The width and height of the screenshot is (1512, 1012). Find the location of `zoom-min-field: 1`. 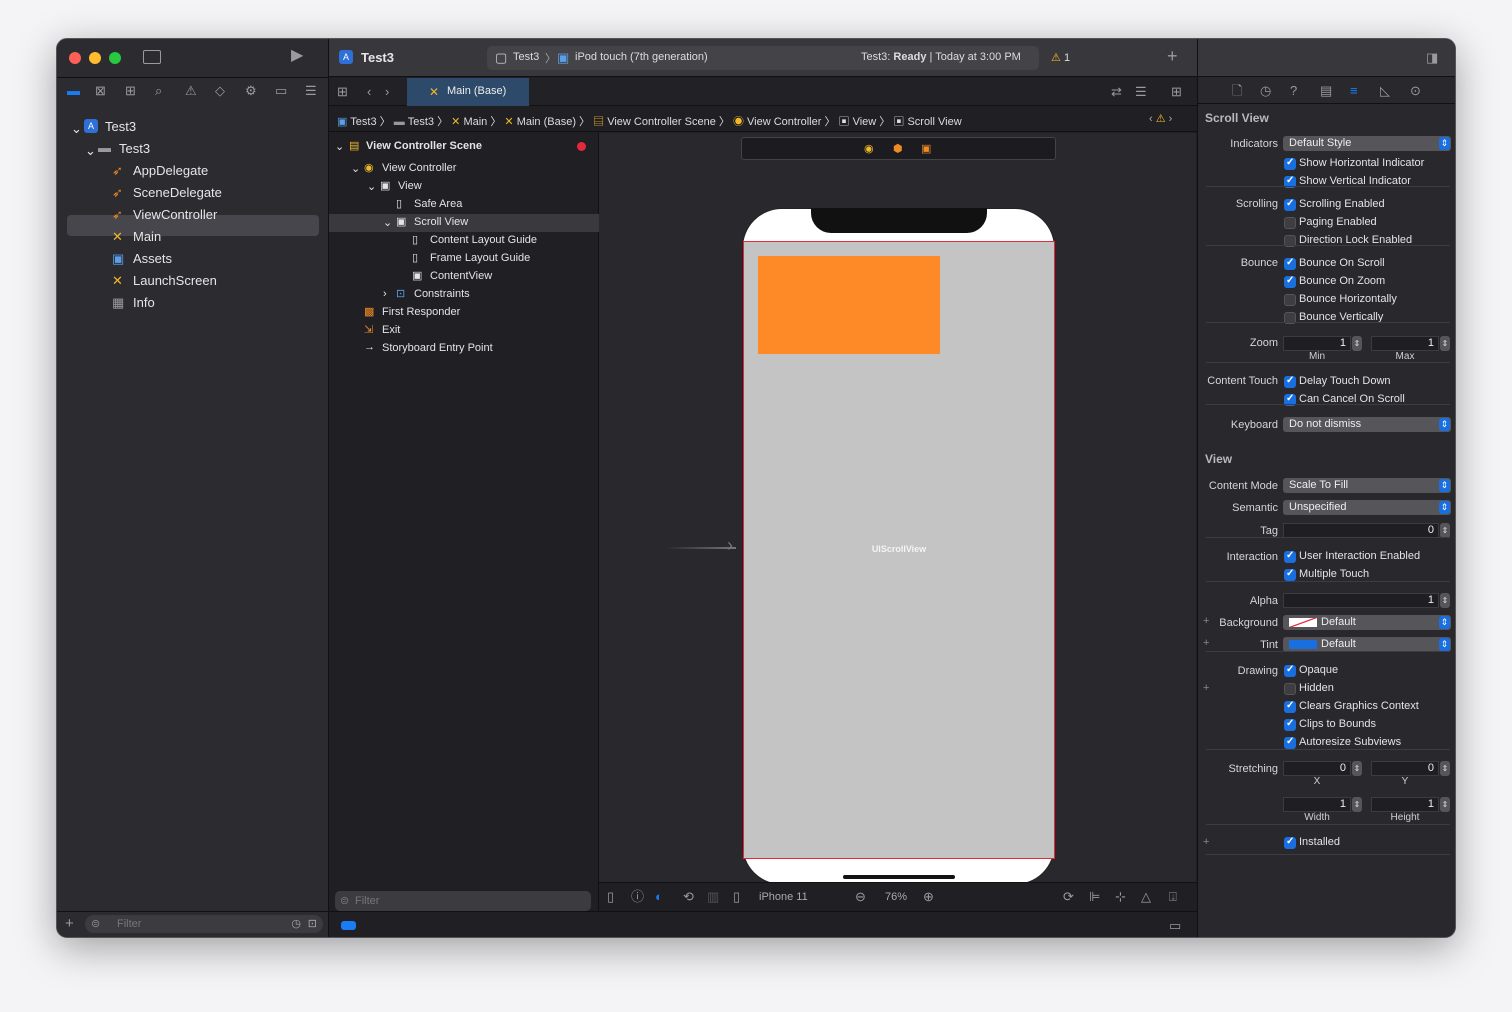

zoom-min-field: 1 is located at coordinates (1317, 343).